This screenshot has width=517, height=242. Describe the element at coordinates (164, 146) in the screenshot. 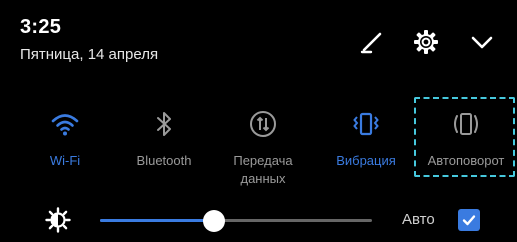

I see `toggle-bluetooth: Bluetooth` at that location.